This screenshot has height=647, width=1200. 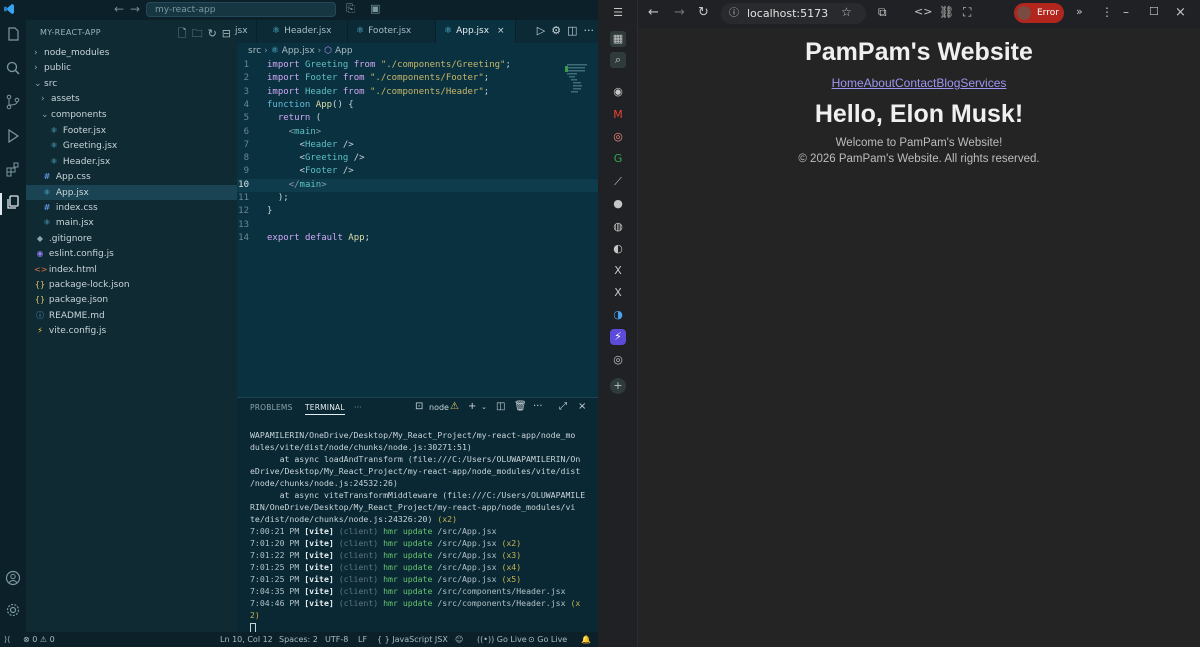 What do you see at coordinates (879, 83) in the screenshot?
I see `nav-link-about: About` at bounding box center [879, 83].